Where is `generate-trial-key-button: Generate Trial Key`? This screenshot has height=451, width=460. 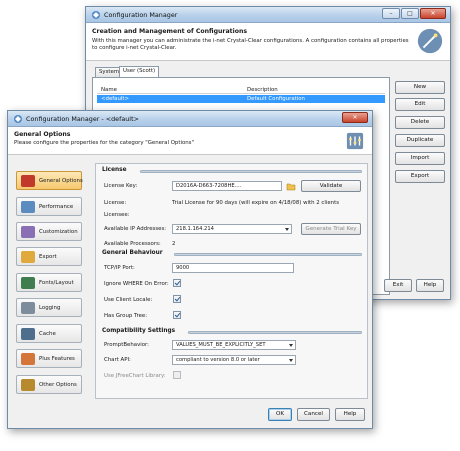 generate-trial-key-button: Generate Trial Key is located at coordinates (331, 229).